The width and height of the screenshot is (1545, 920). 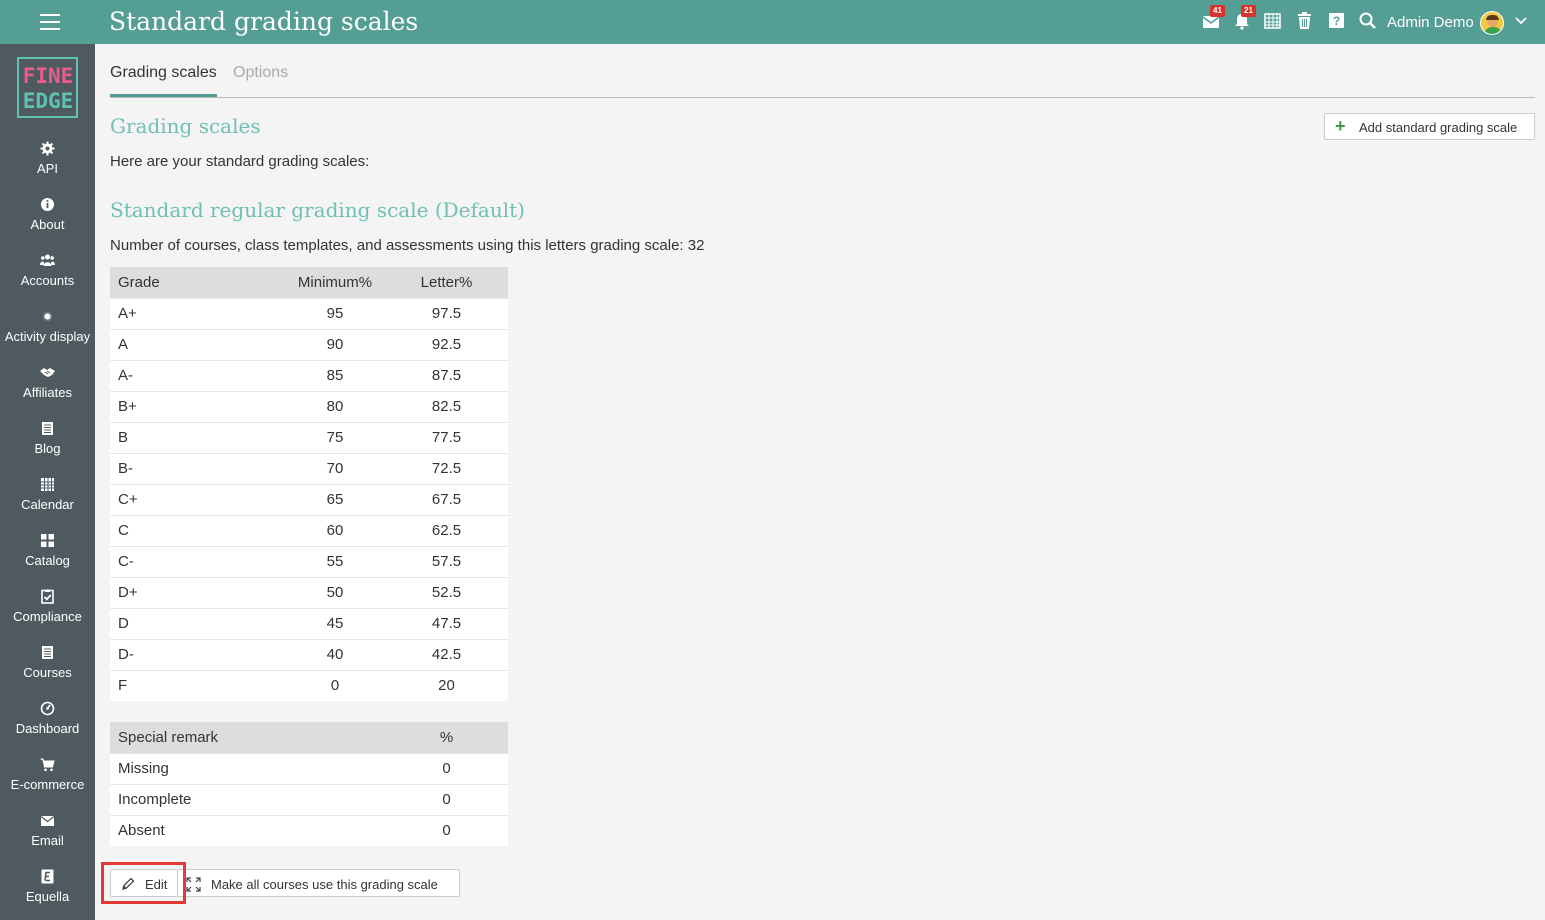 I want to click on minimum-cell: 95, so click(x=335, y=313).